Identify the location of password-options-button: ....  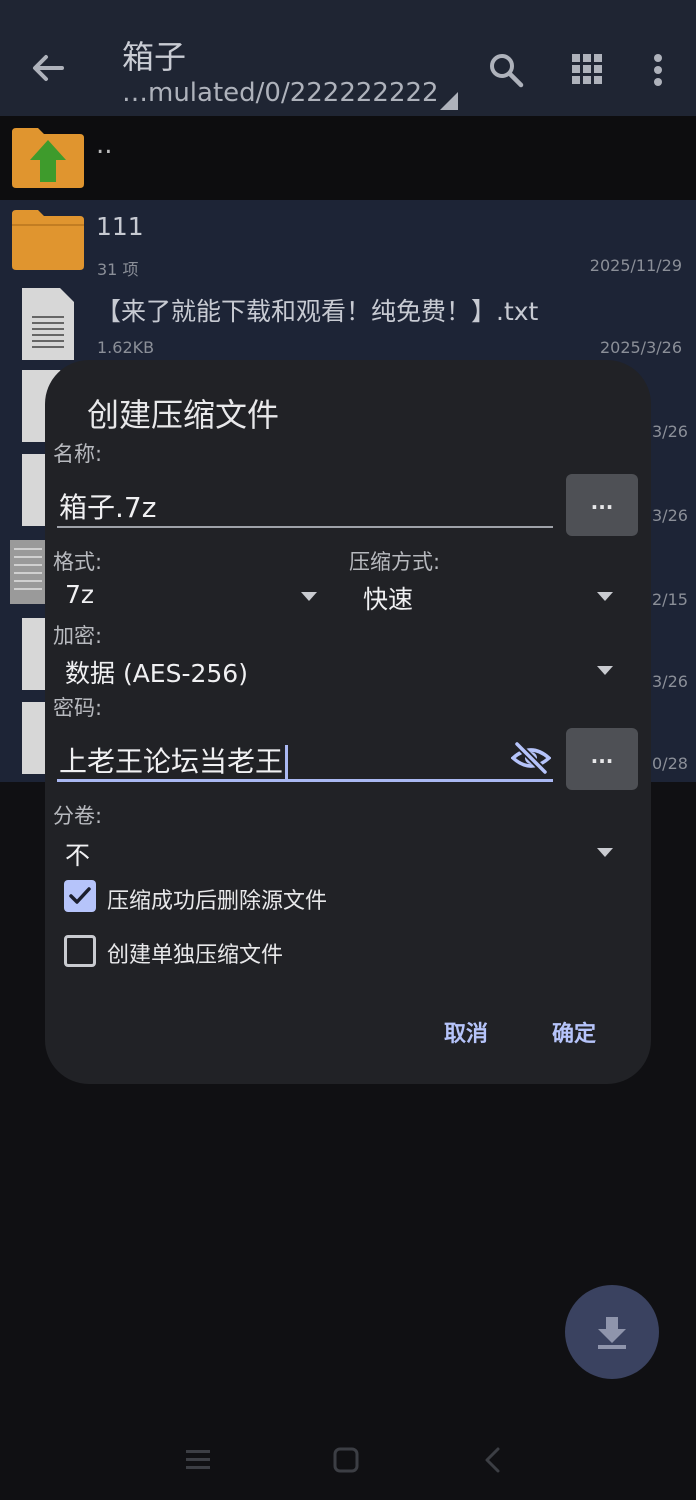
(602, 759).